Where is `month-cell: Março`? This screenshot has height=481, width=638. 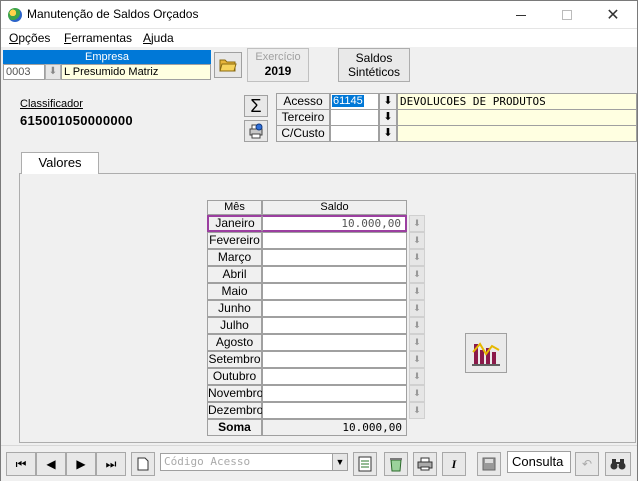 month-cell: Março is located at coordinates (234, 257).